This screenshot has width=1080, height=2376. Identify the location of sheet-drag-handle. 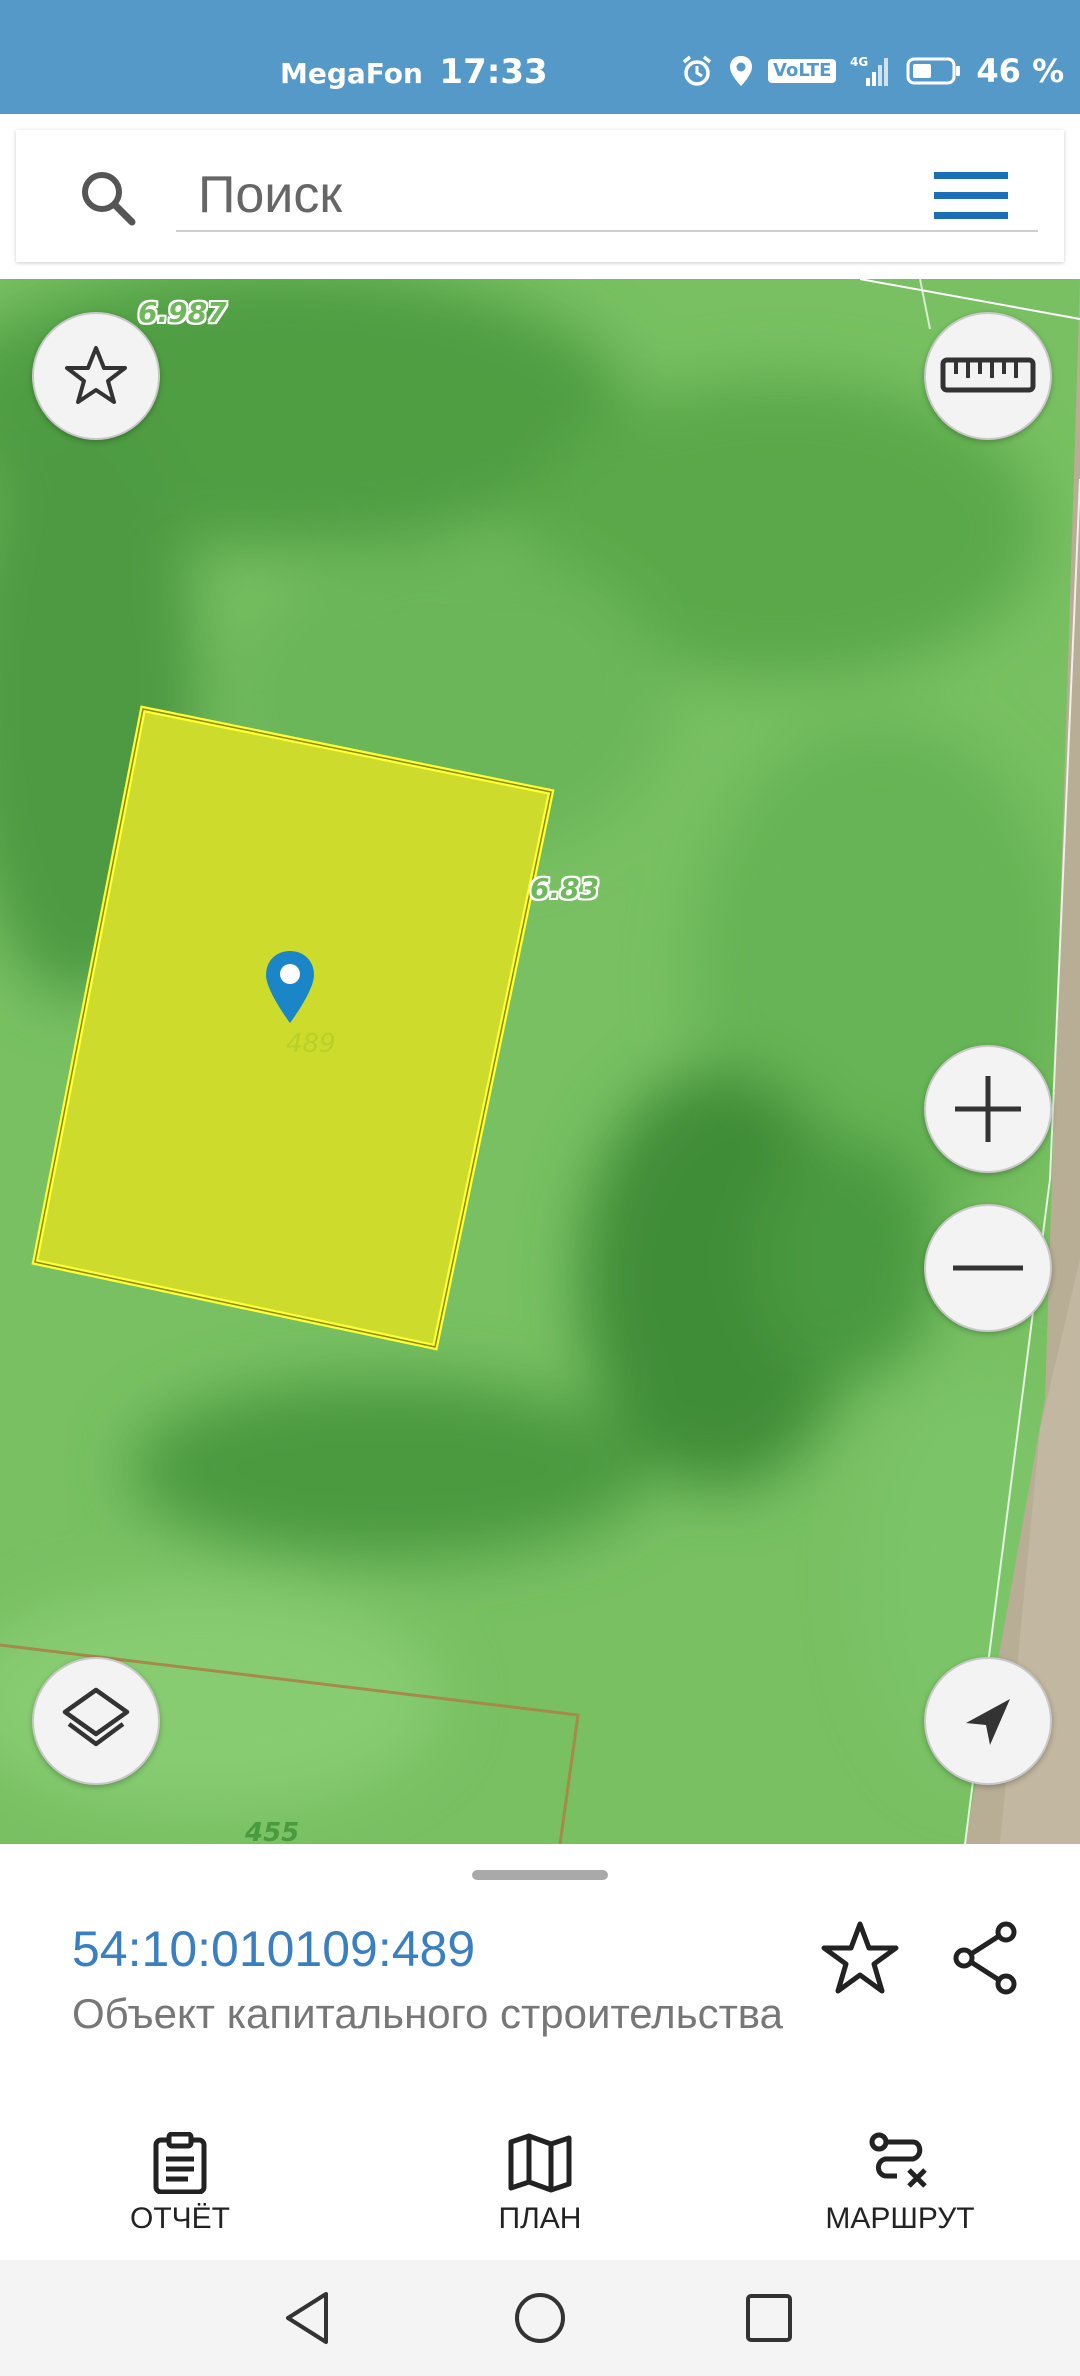
(540, 1875).